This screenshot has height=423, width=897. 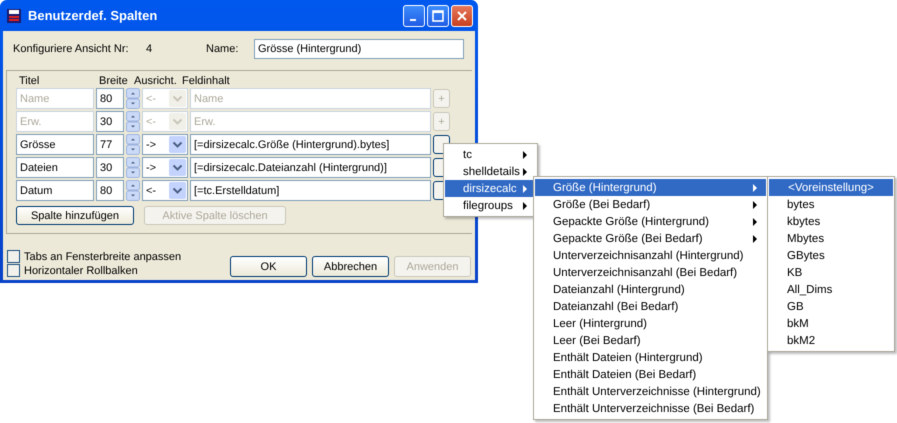 I want to click on menu-item: Dateianzahl (Bei Bedarf), so click(x=650, y=306).